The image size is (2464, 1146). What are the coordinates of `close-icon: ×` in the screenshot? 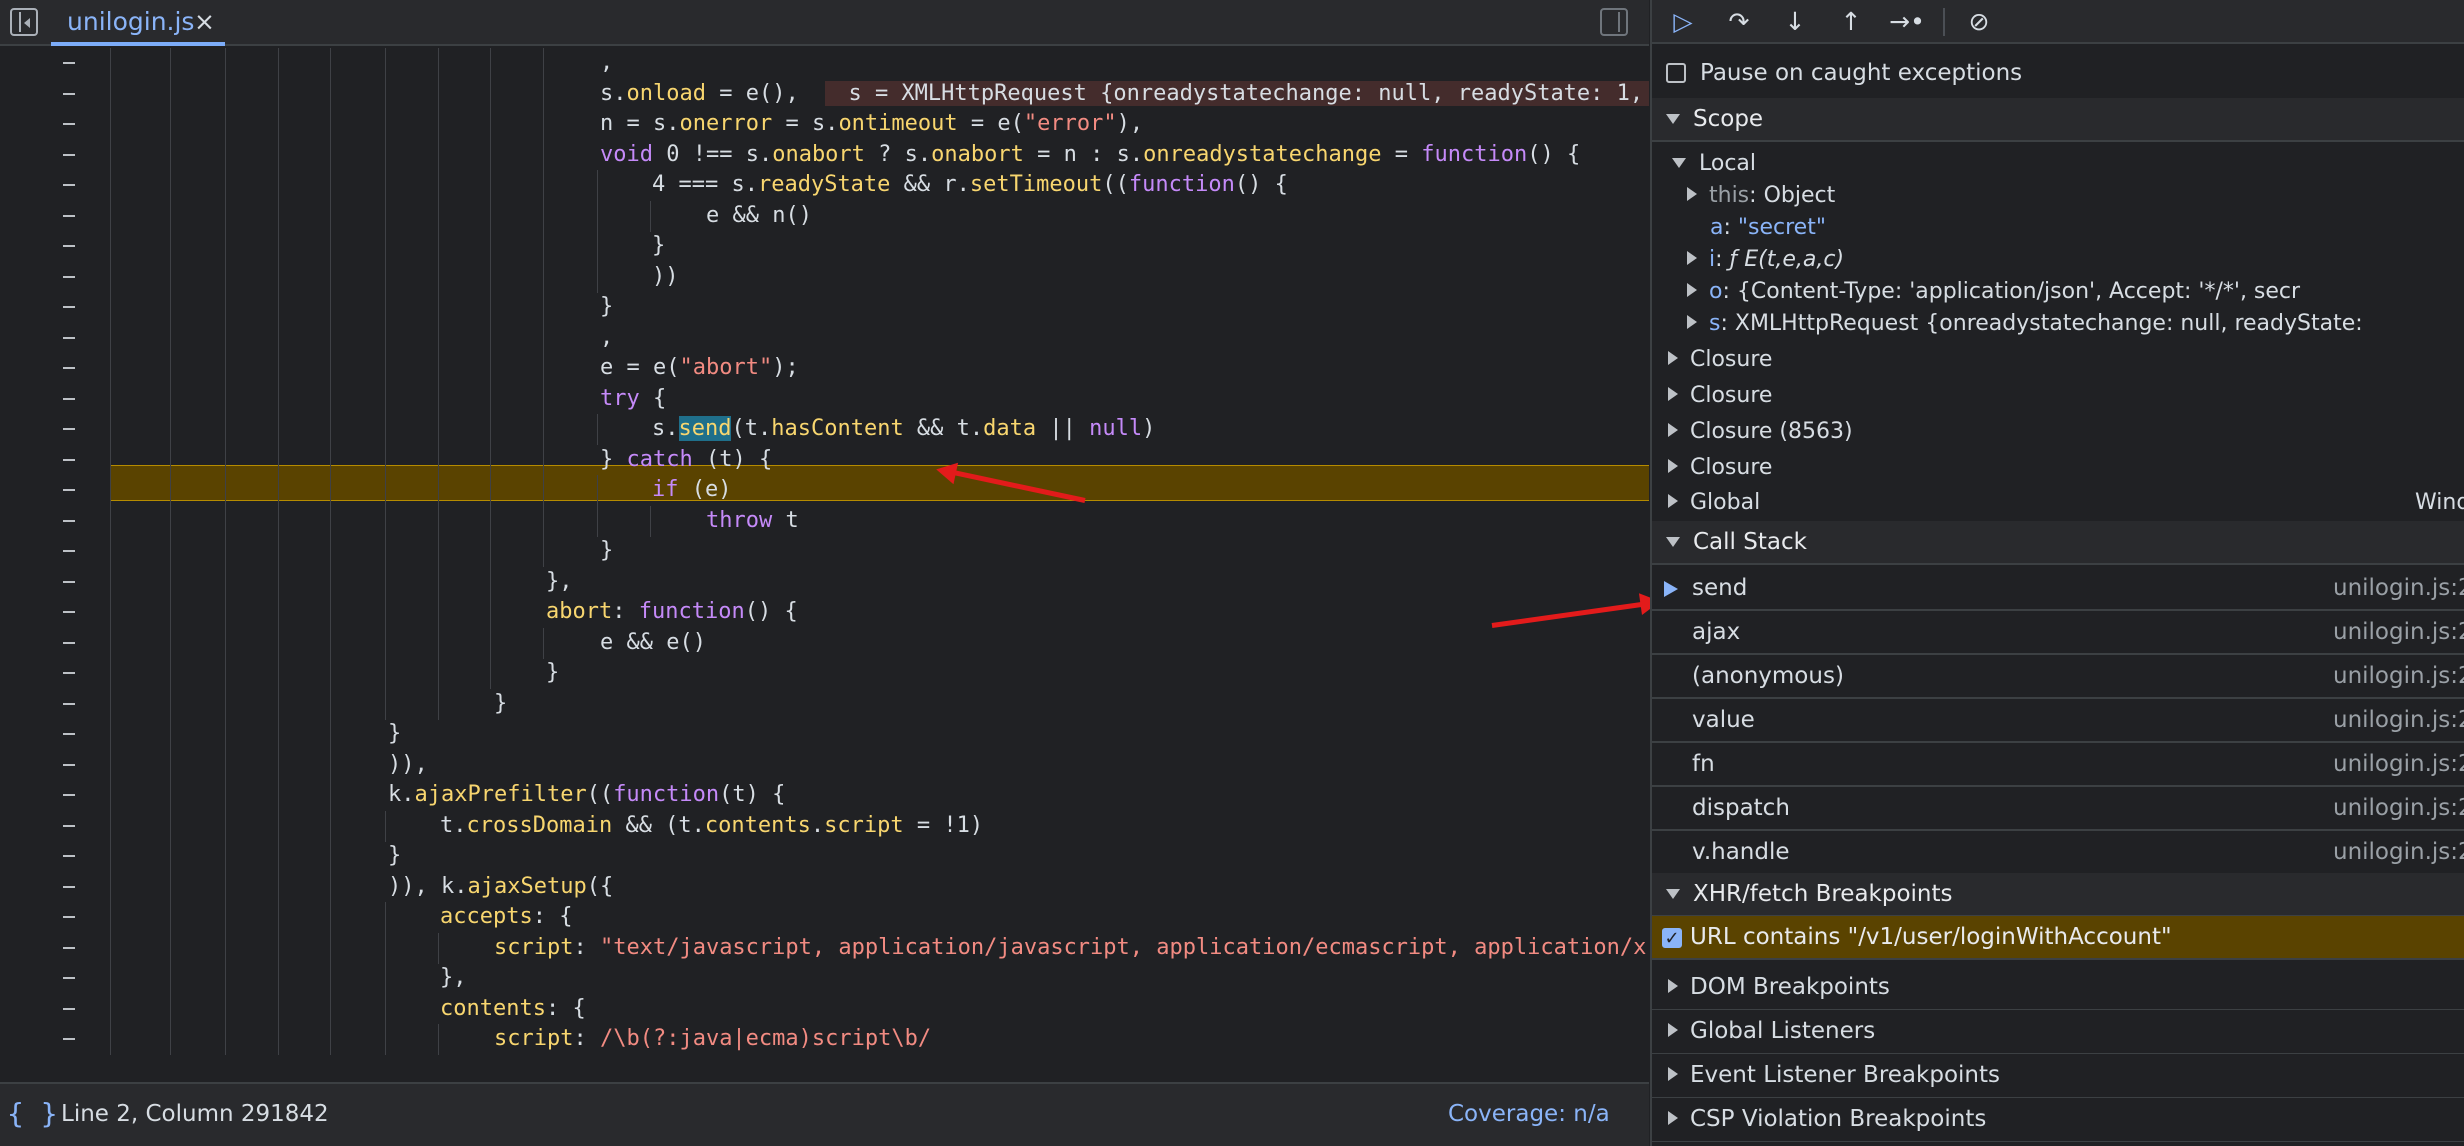 It's located at (208, 22).